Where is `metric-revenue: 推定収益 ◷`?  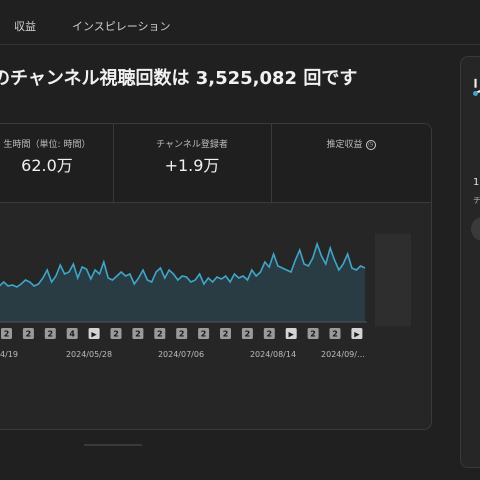
metric-revenue: 推定収益 ◷ is located at coordinates (351, 163).